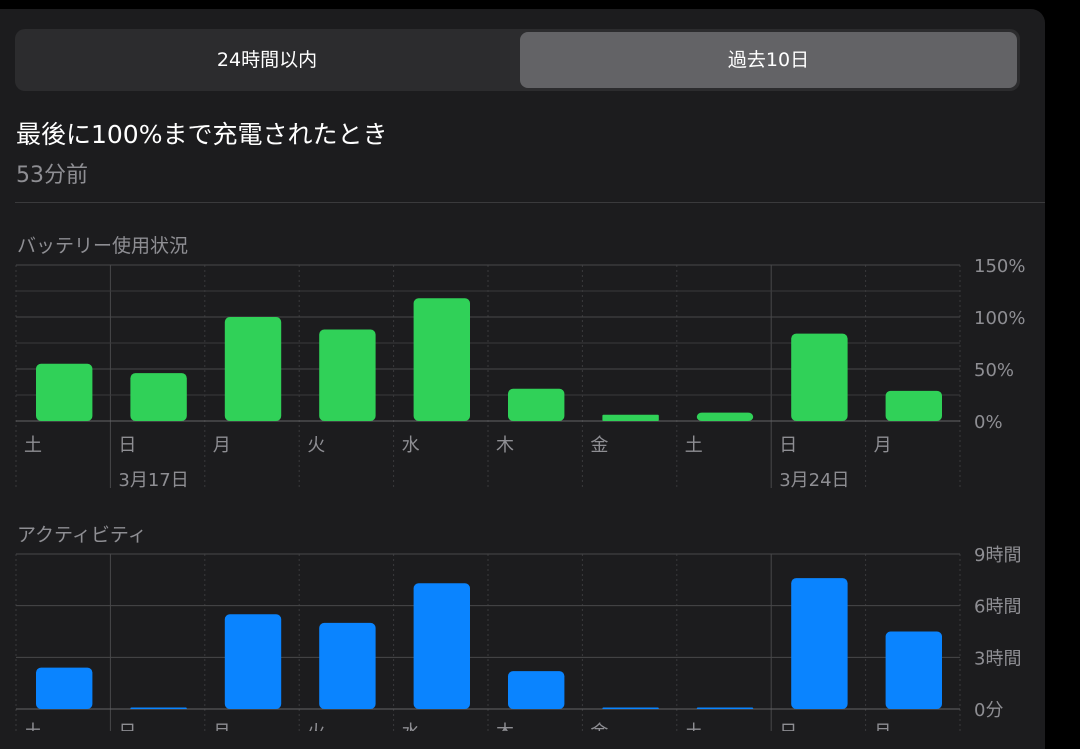 The width and height of the screenshot is (1080, 749). I want to click on activity-ytick-label: 9時間, so click(997, 555).